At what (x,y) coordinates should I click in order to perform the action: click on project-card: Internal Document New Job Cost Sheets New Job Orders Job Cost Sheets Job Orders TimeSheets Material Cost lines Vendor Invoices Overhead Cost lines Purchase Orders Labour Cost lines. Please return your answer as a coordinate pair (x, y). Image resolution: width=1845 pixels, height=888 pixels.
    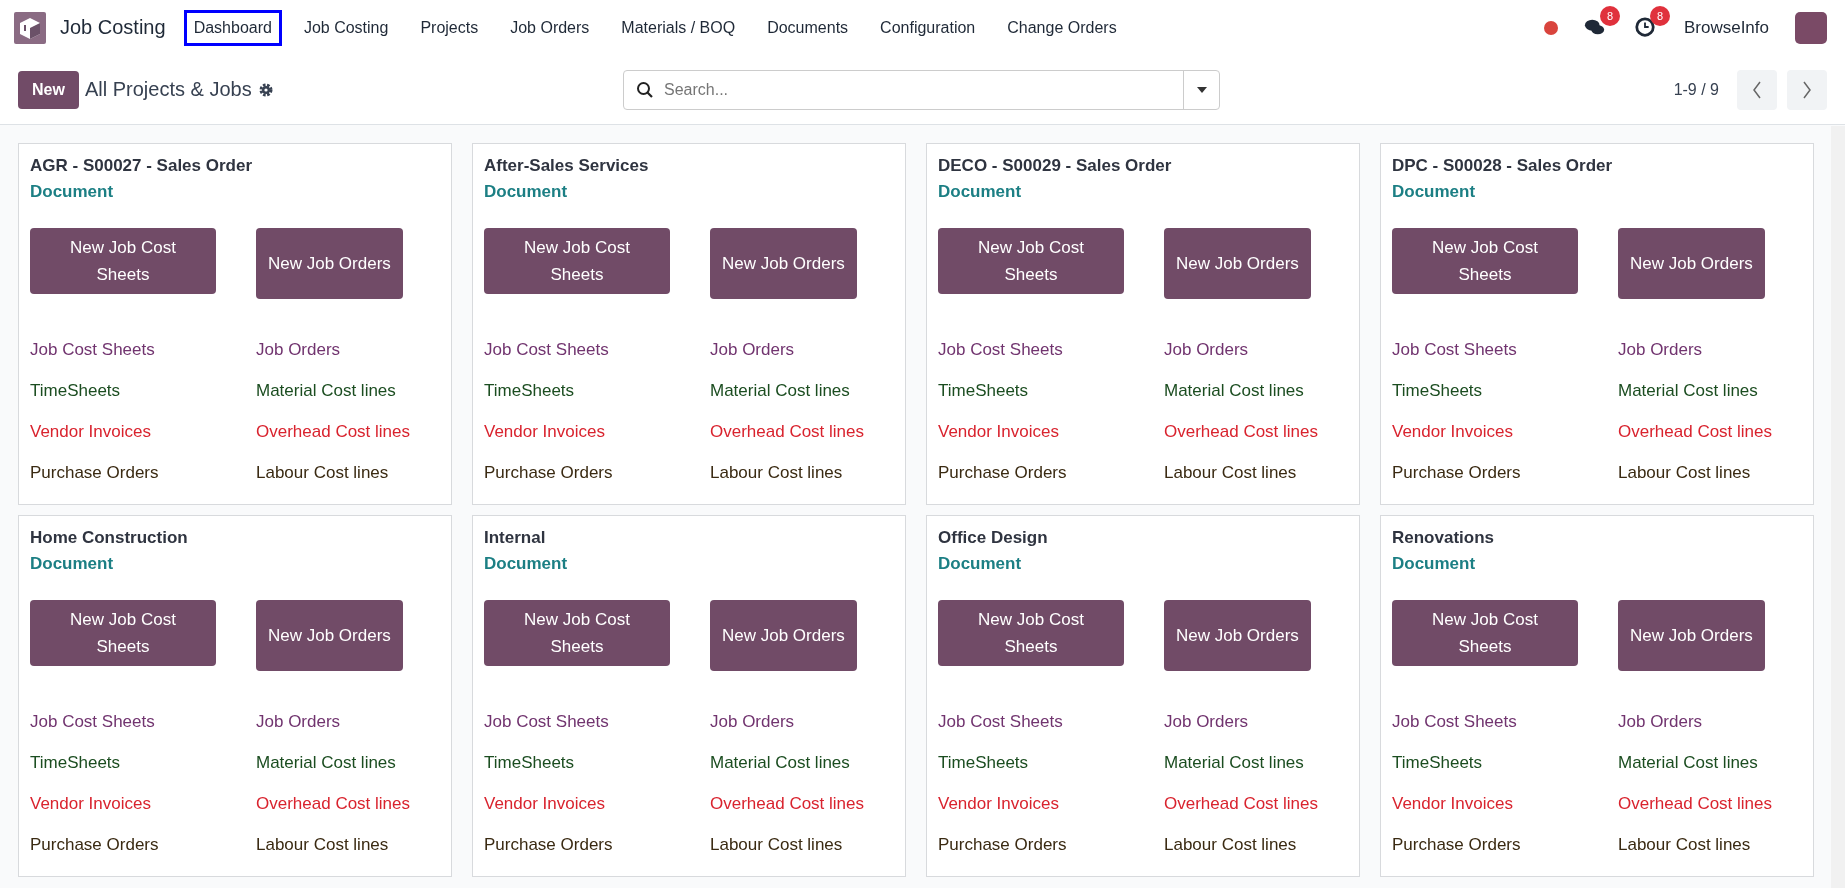
    Looking at the image, I should click on (689, 696).